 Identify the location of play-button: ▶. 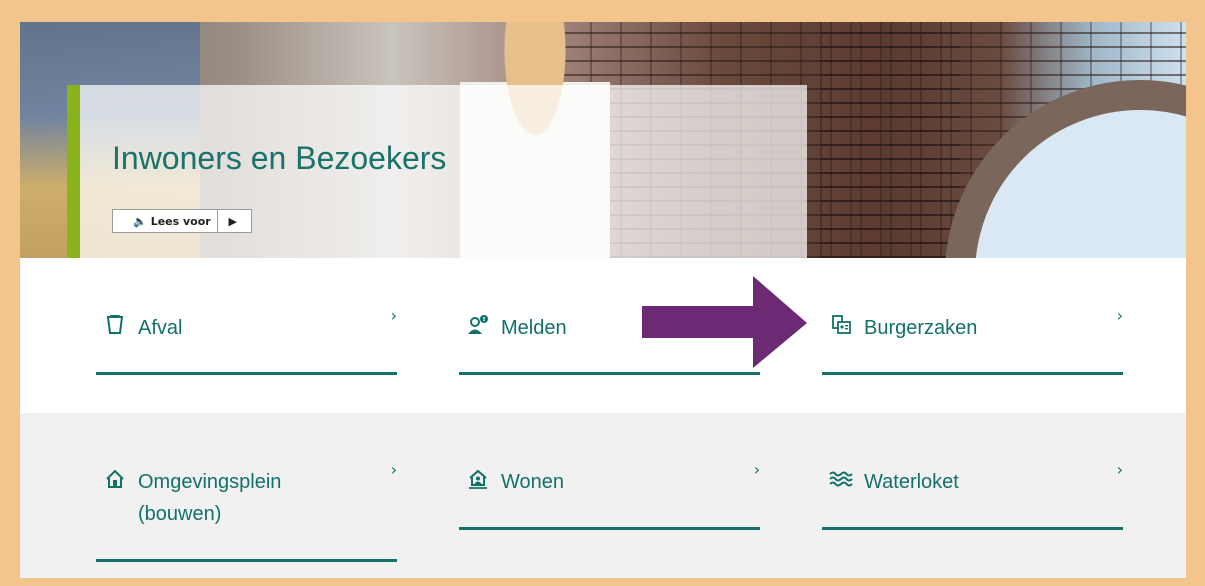
(233, 221).